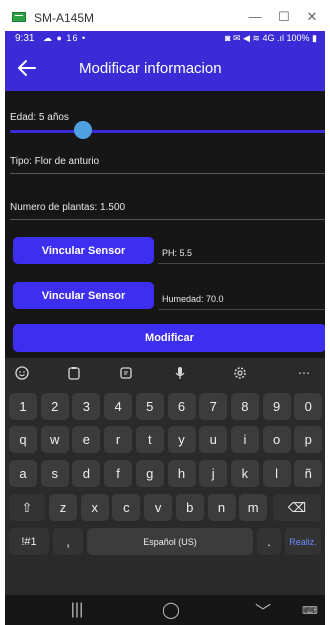 The width and height of the screenshot is (330, 625). I want to click on key-g: g, so click(149, 473).